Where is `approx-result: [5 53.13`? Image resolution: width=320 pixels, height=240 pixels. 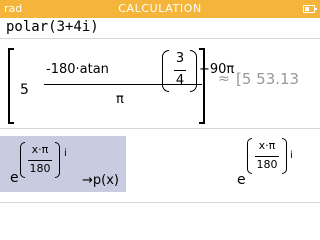 approx-result: [5 53.13 is located at coordinates (267, 79).